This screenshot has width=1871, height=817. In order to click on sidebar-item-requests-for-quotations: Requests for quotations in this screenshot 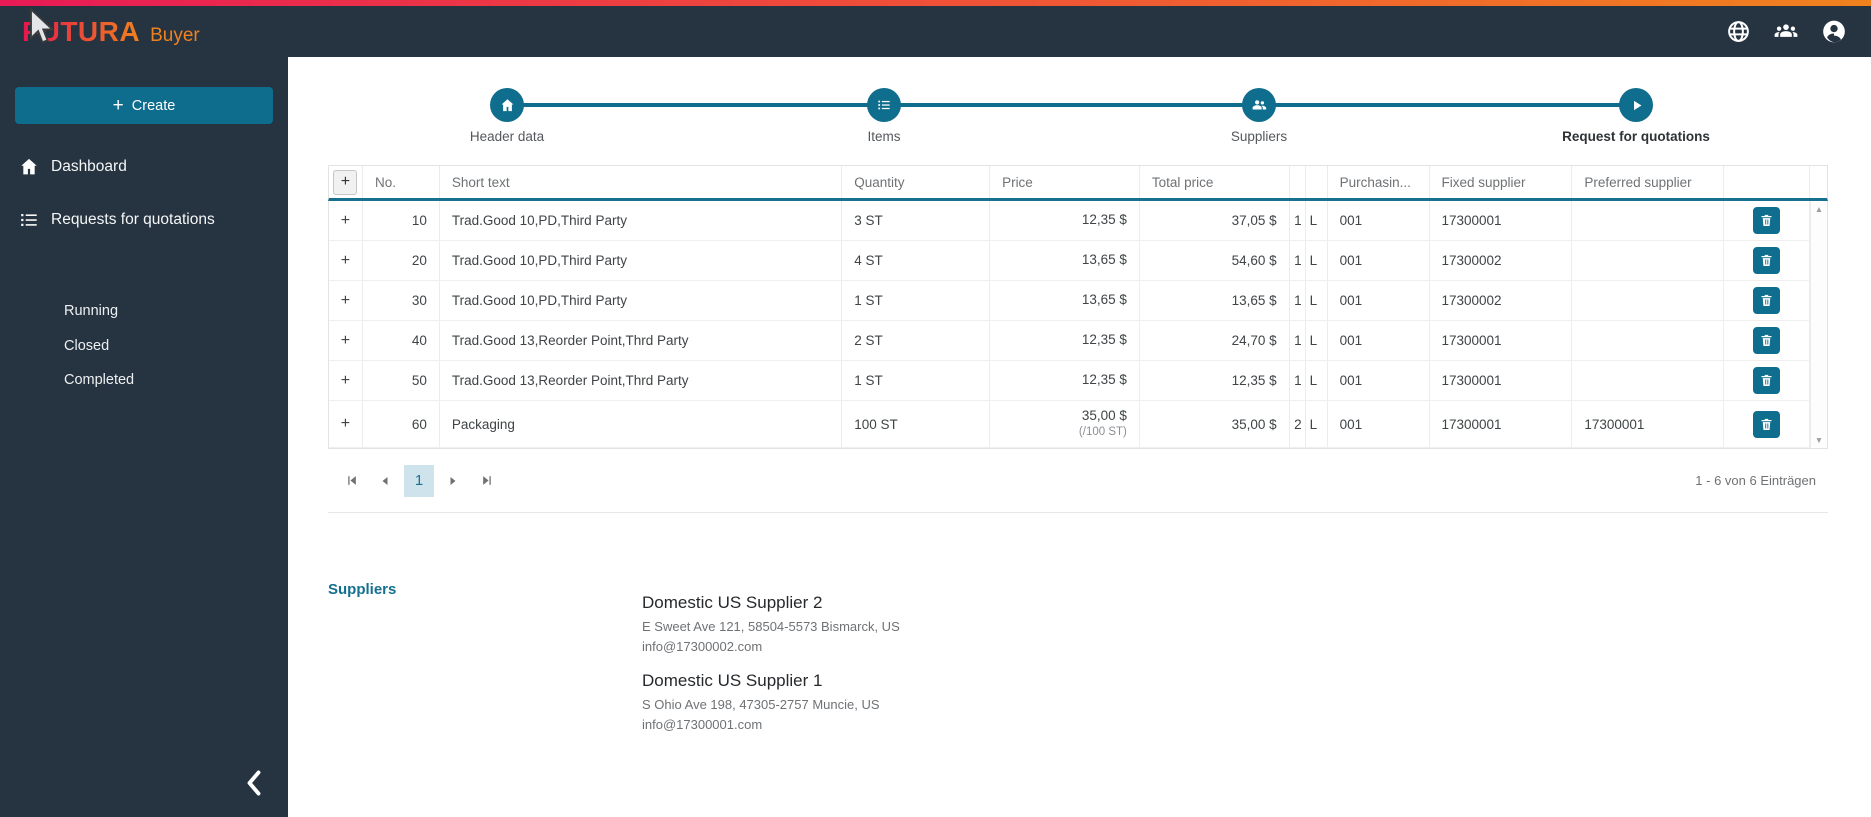, I will do `click(144, 220)`.